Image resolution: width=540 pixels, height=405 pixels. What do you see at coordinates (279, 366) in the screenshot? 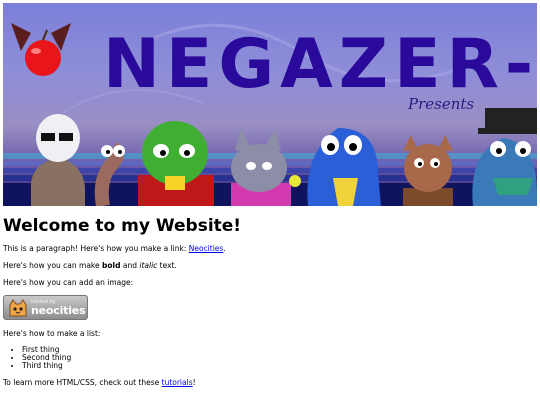
I see `list-item: Third thing` at bounding box center [279, 366].